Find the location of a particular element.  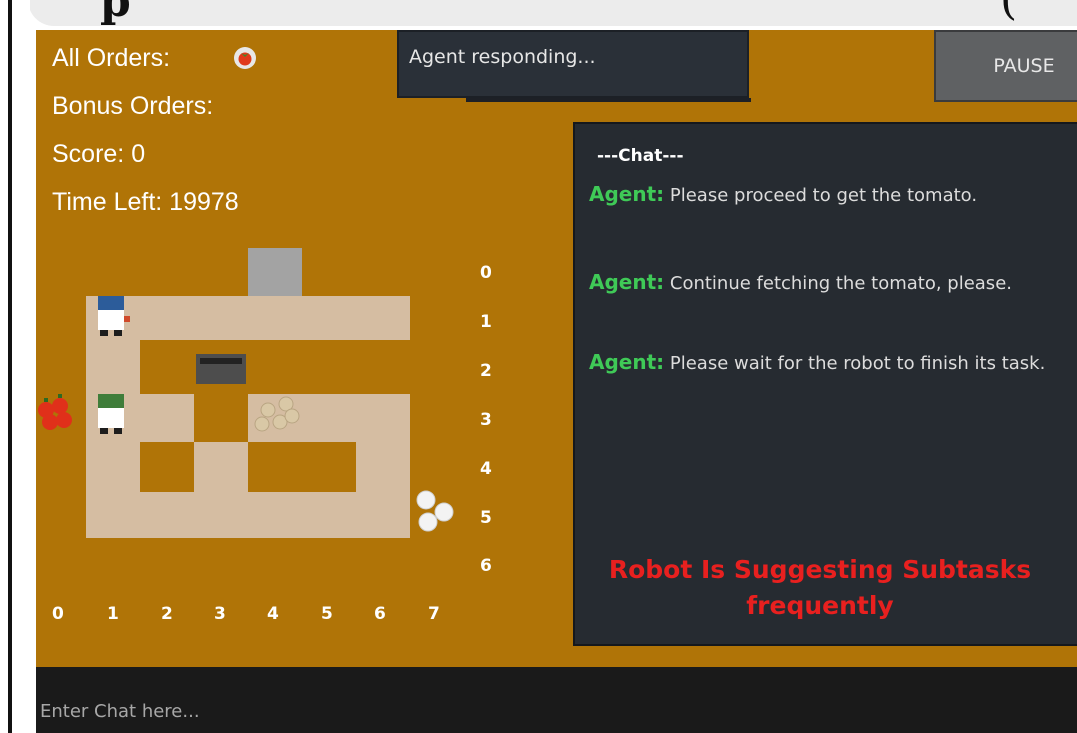

slide-title-fragment-right: ( is located at coordinates (1008, 12).